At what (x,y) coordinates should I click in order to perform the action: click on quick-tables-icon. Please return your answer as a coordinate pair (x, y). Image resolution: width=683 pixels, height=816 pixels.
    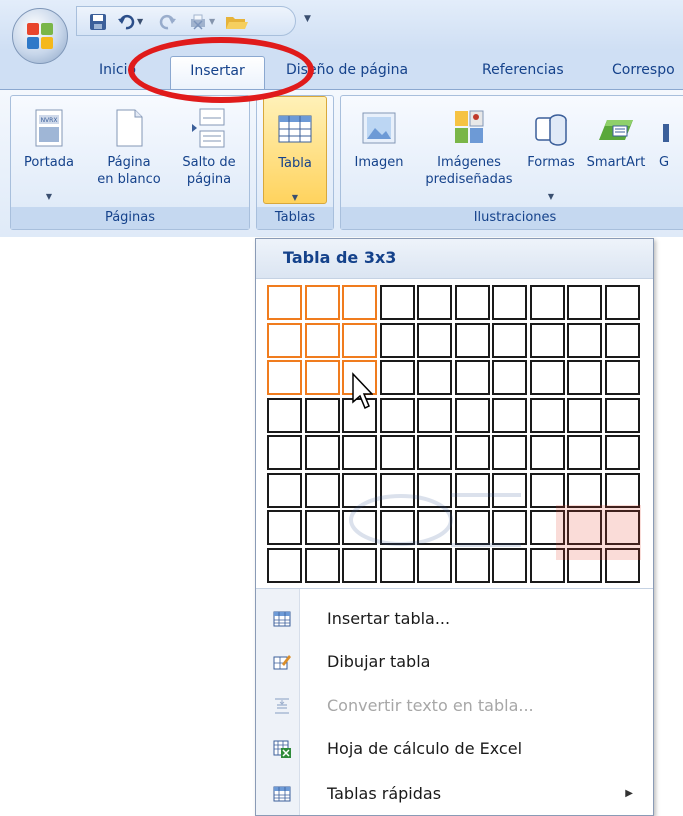
    Looking at the image, I should click on (282, 794).